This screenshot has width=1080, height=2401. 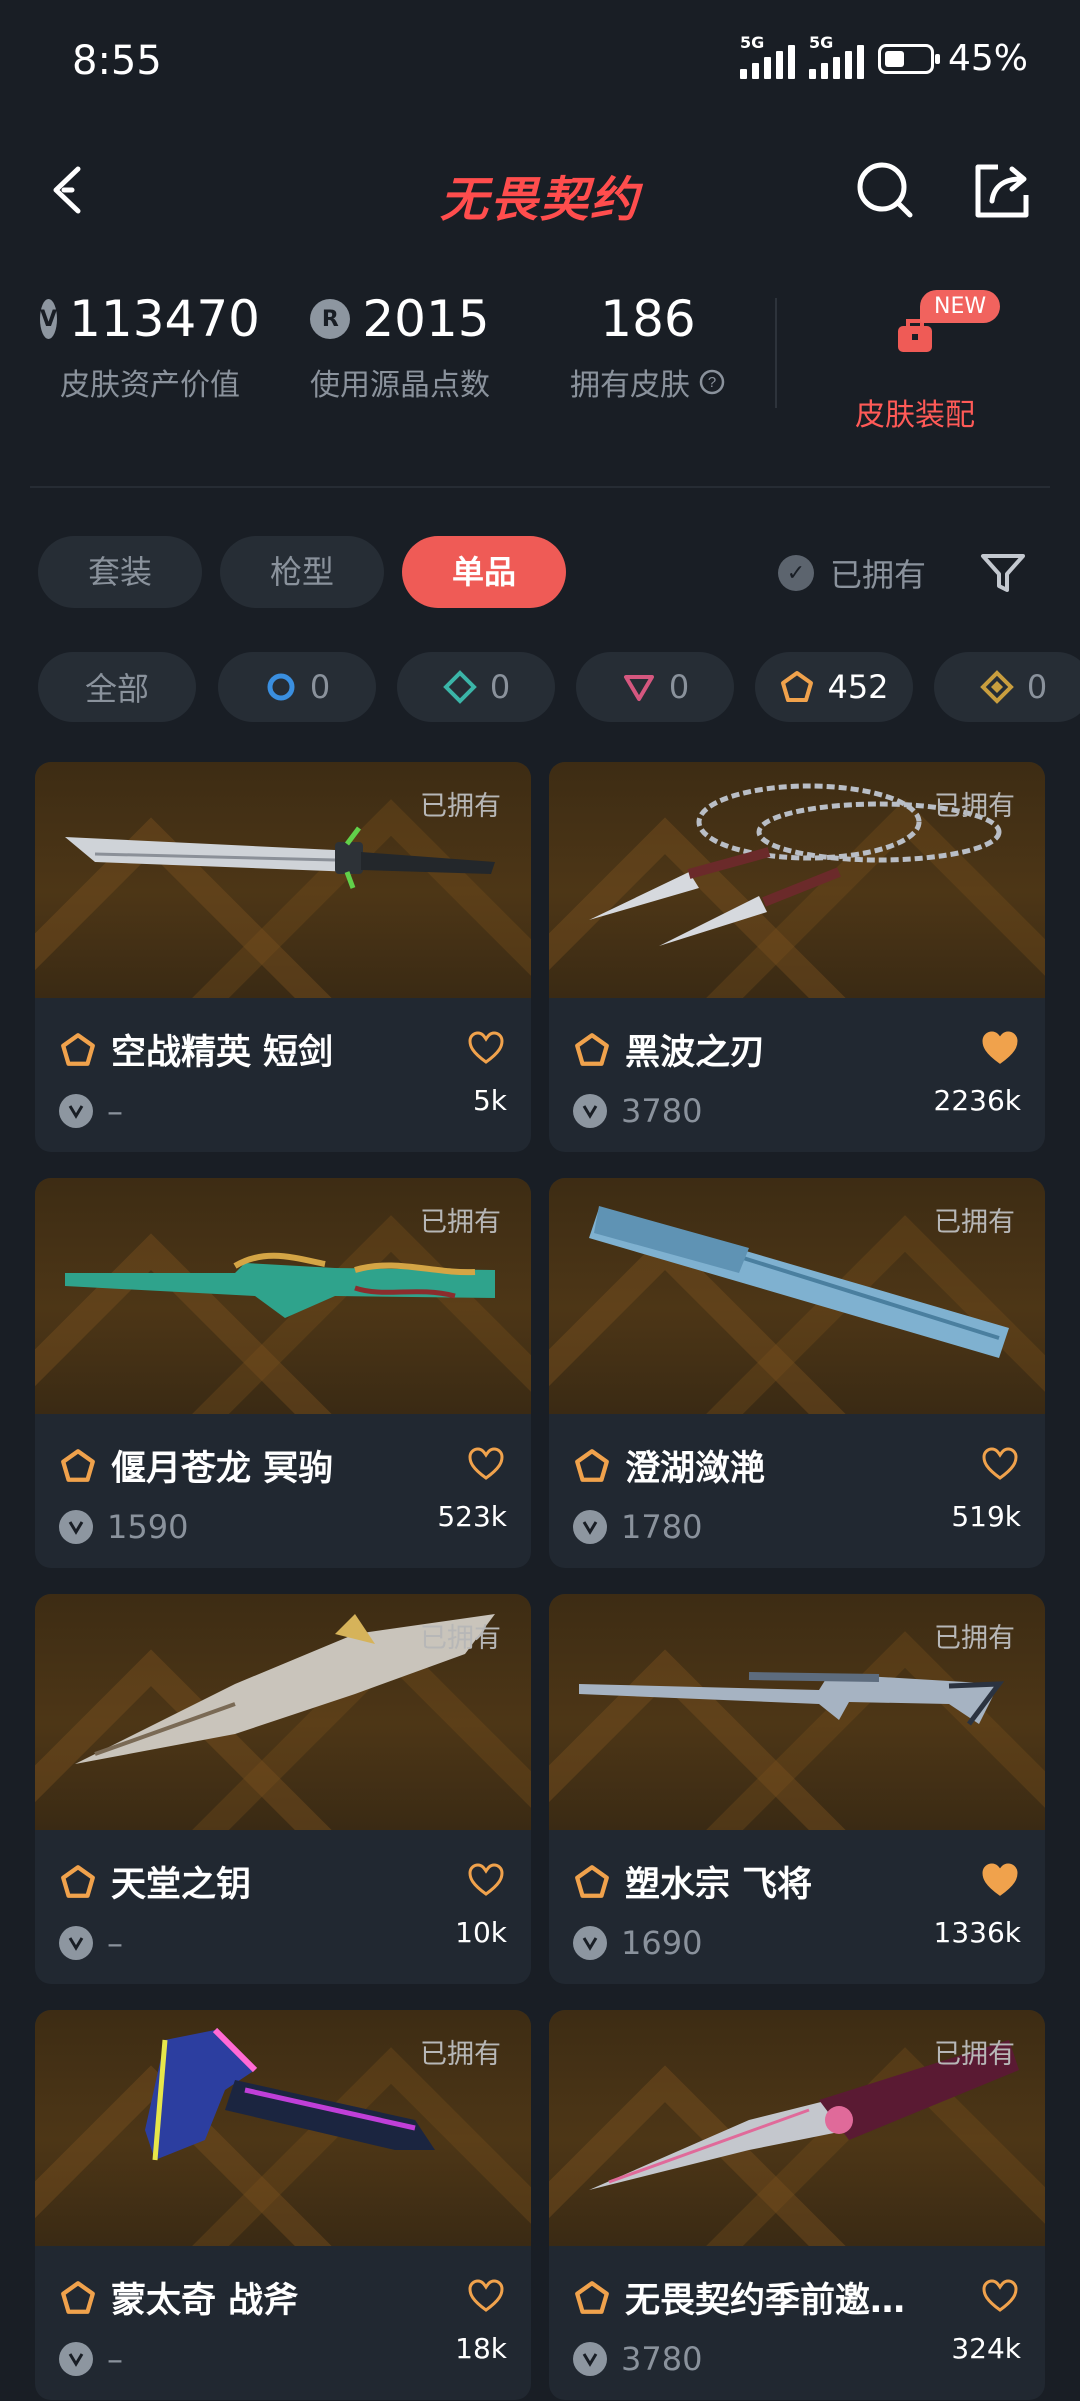 I want to click on skin-card: 已拥有 天堂之钥 – 10k, so click(x=283, y=1789).